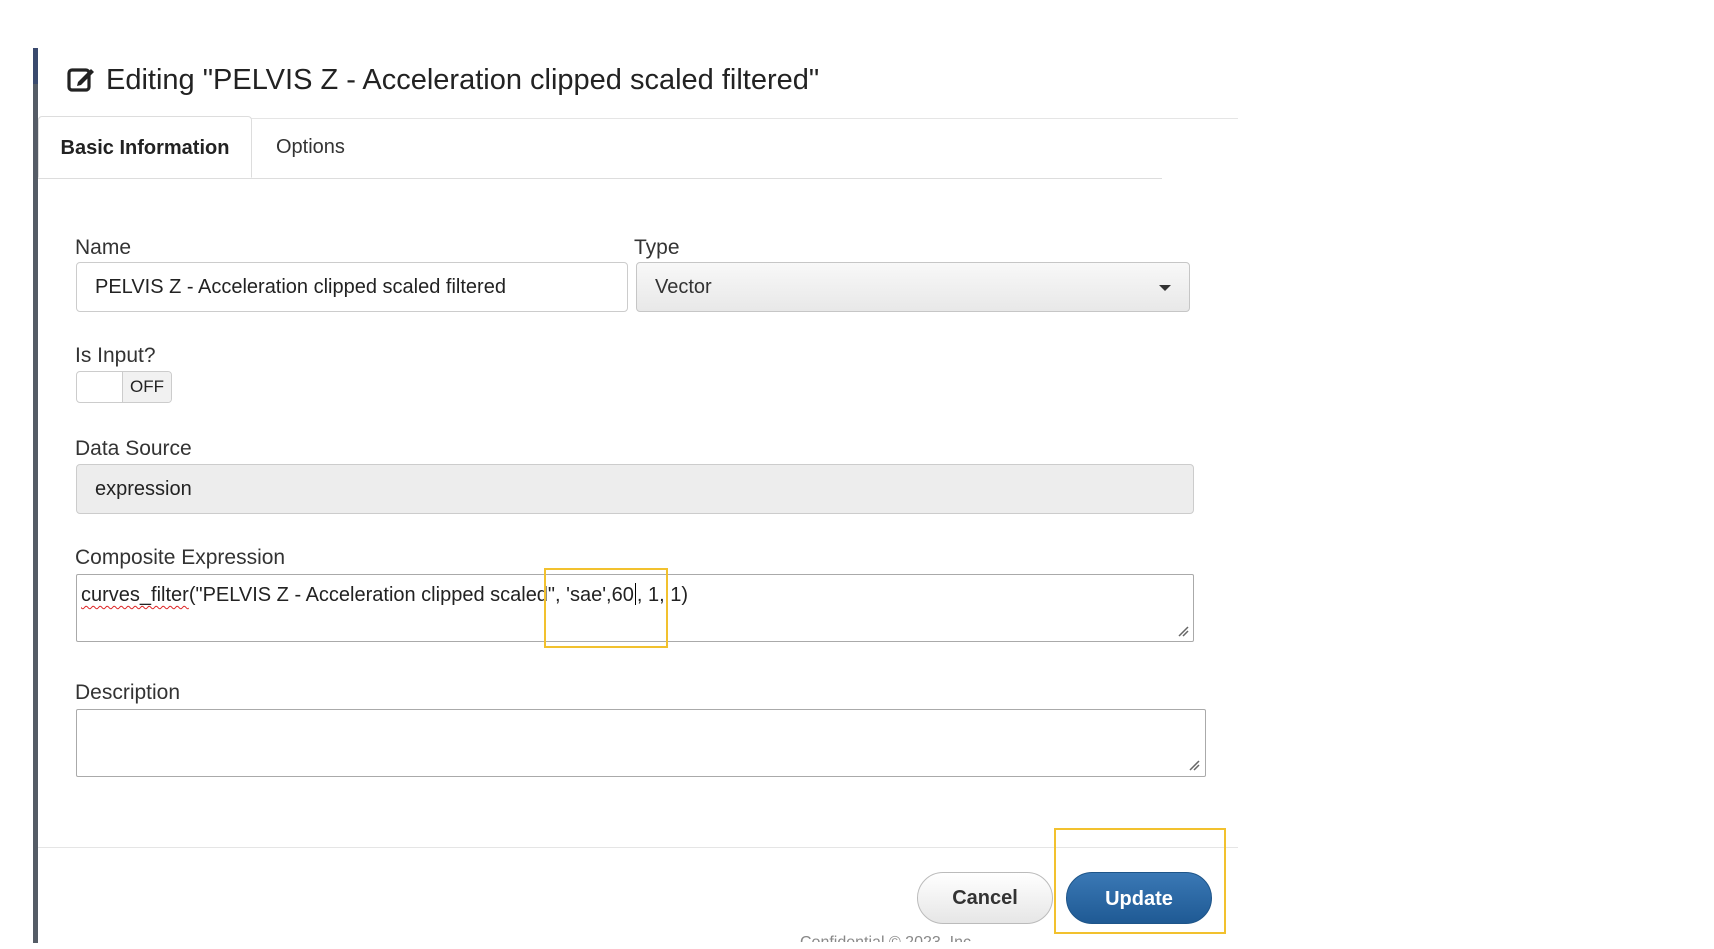 The height and width of the screenshot is (949, 1714). What do you see at coordinates (662, 595) in the screenshot?
I see `expression-text-tail: , 1, 1)` at bounding box center [662, 595].